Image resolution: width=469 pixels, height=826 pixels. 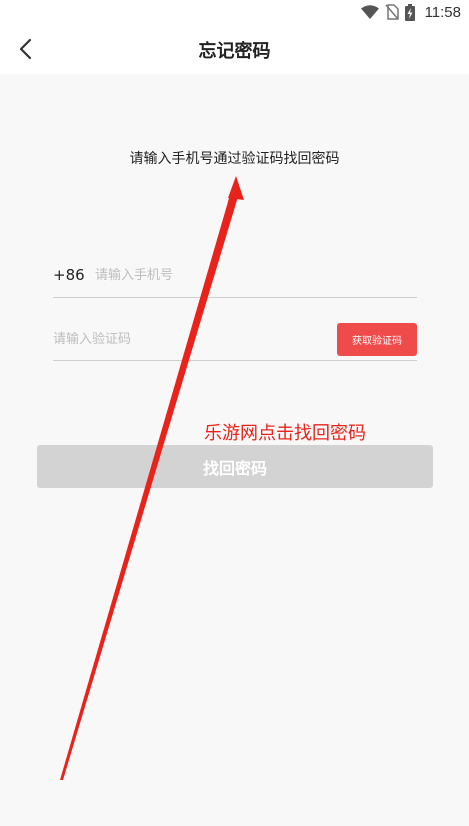 What do you see at coordinates (183, 339) in the screenshot?
I see `verification-code-input` at bounding box center [183, 339].